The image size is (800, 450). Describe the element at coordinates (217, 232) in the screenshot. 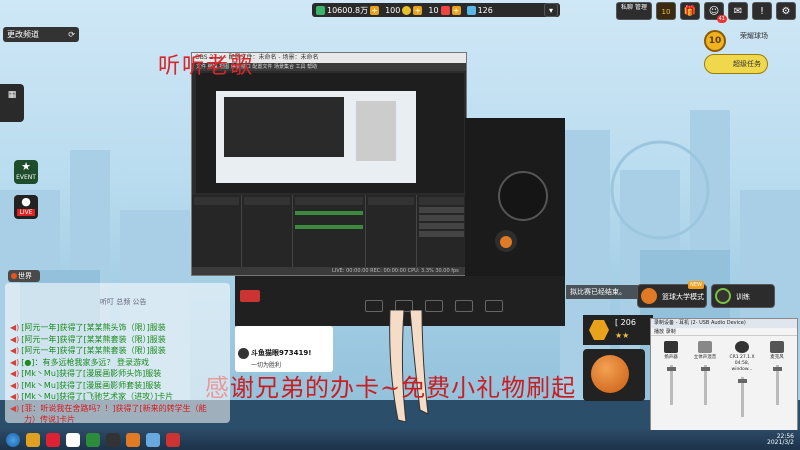

I see `scenes-dock` at that location.